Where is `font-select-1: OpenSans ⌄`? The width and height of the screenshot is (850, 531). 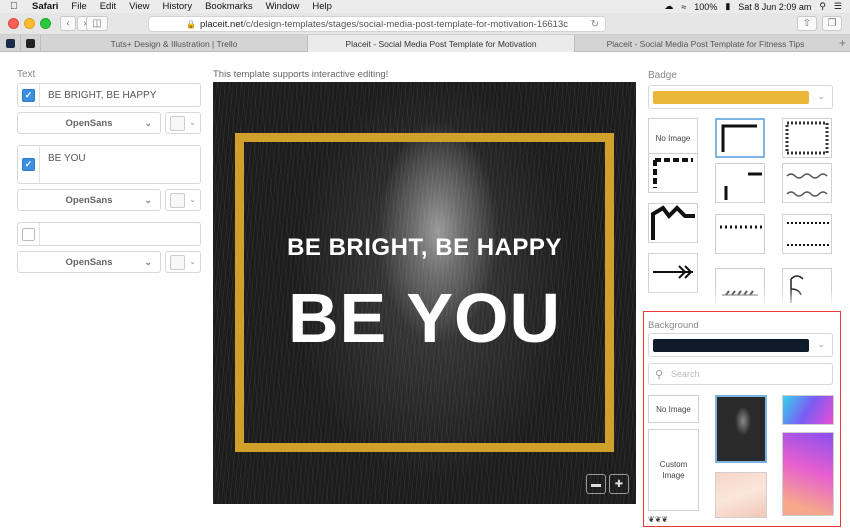 font-select-1: OpenSans ⌄ is located at coordinates (89, 123).